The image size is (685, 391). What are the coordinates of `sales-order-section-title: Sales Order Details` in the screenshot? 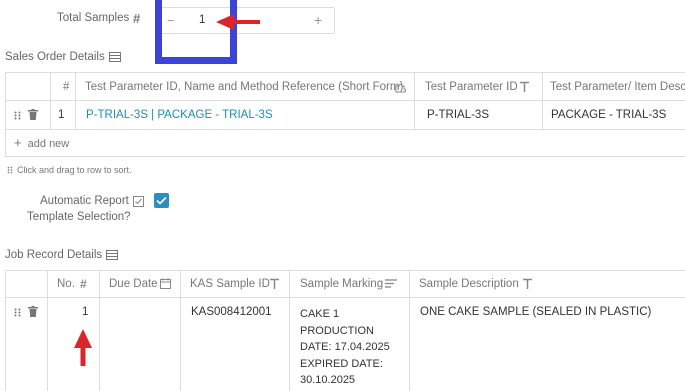 It's located at (63, 57).